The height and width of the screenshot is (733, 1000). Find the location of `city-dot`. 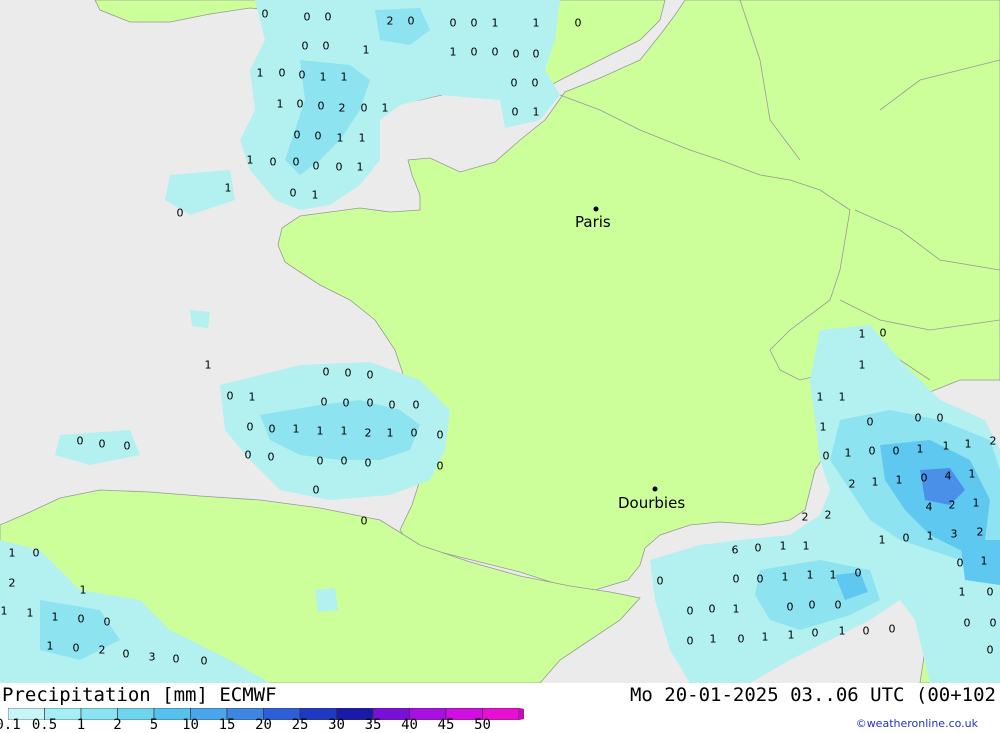

city-dot is located at coordinates (596, 209).